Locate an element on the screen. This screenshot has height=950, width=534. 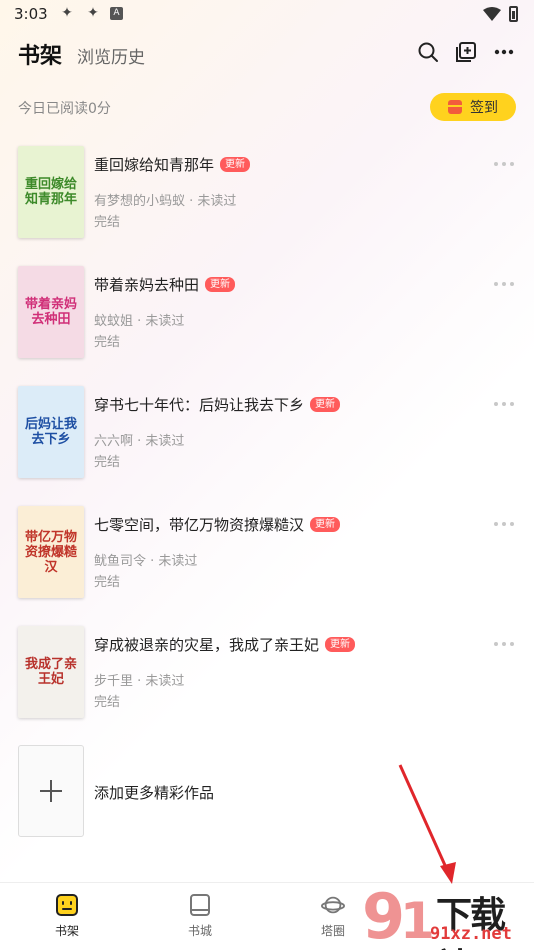
nav-bookstore: 书城 is located at coordinates (200, 916).